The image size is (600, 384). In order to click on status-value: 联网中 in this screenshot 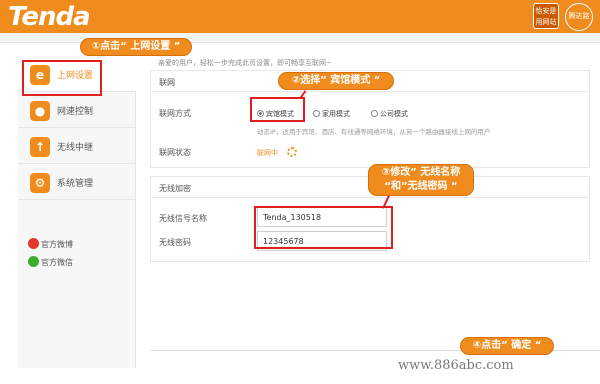, I will do `click(267, 153)`.